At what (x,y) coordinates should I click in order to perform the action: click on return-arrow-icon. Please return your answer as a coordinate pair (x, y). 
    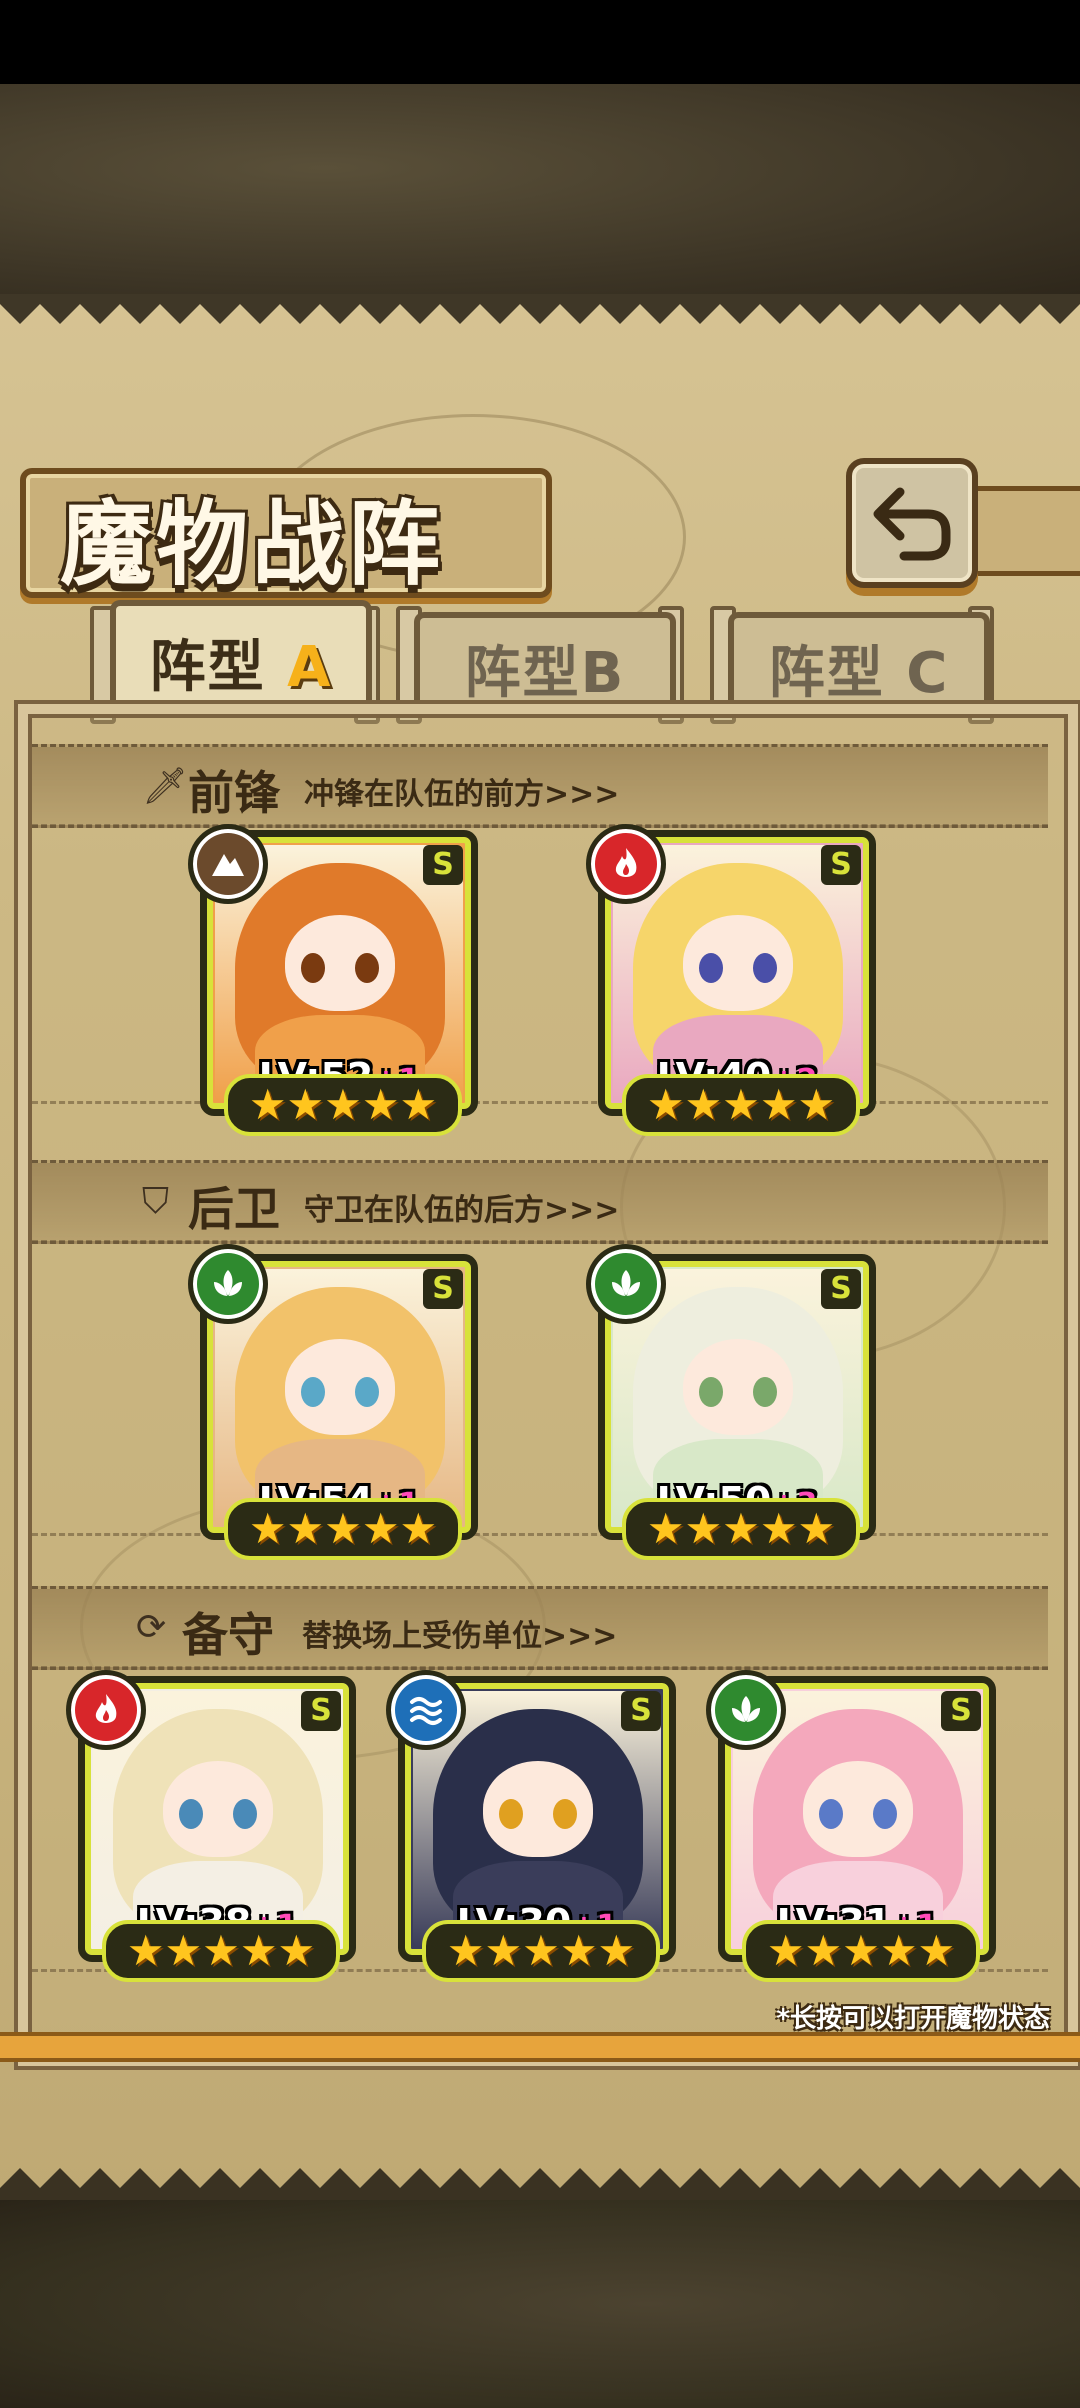
    Looking at the image, I should click on (912, 524).